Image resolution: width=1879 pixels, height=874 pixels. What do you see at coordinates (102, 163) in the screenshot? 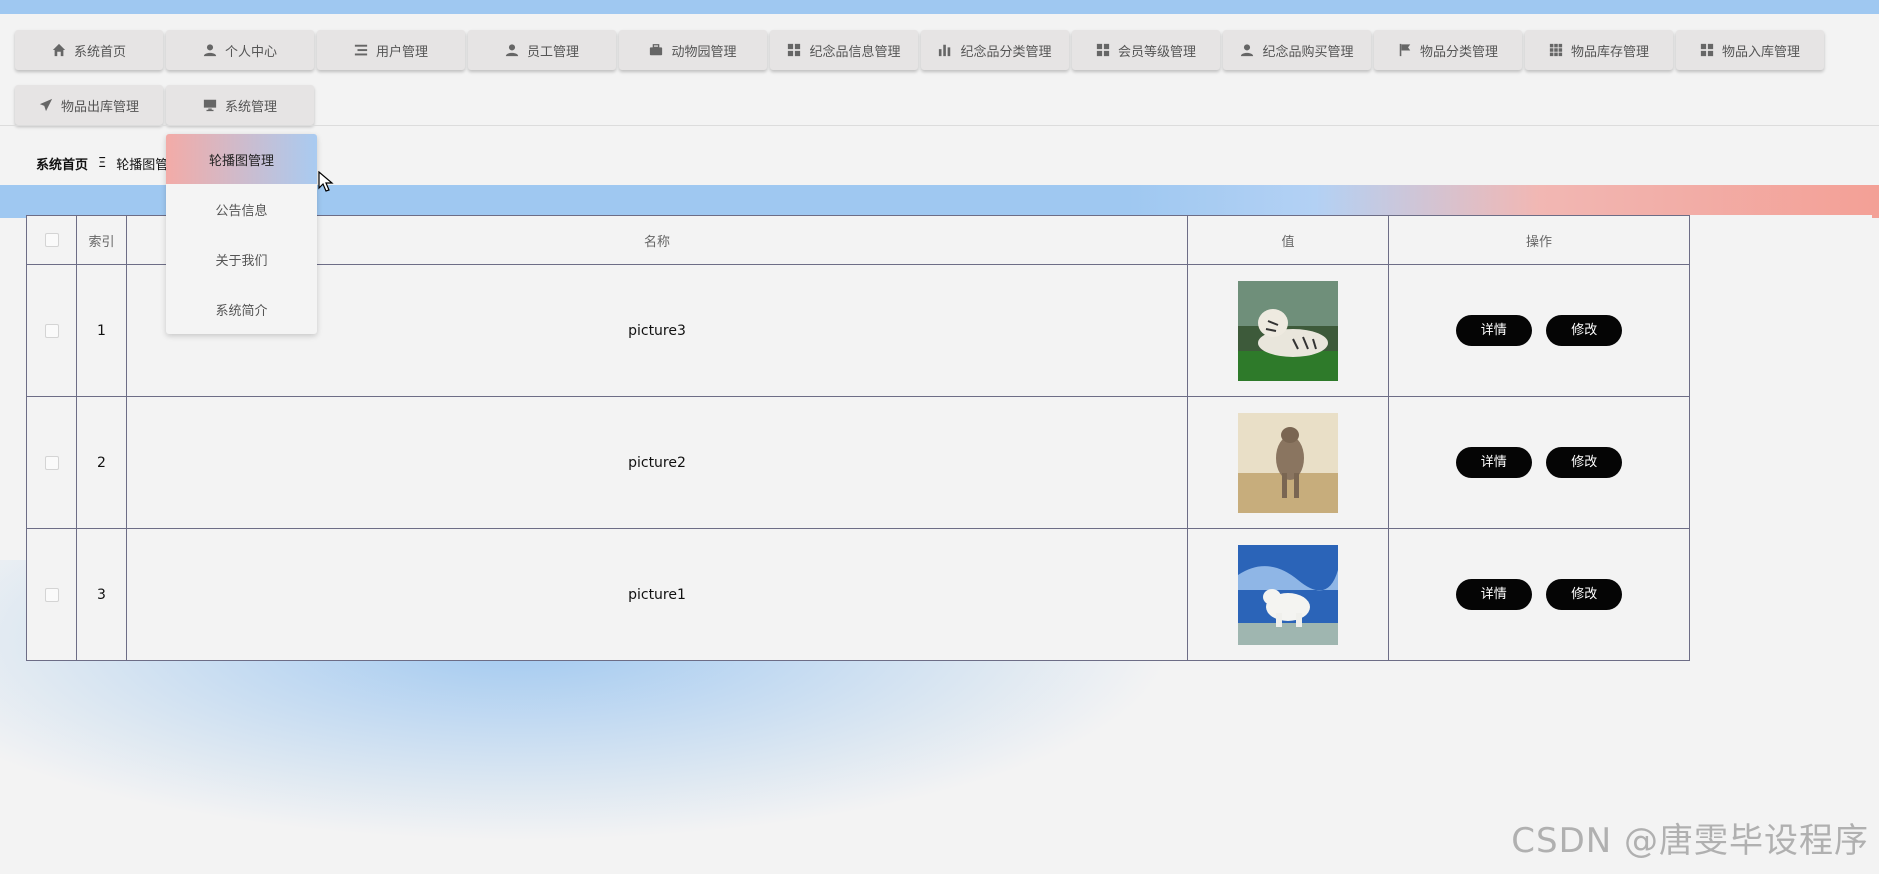
I see `breadcrumb-separator: Ξ` at bounding box center [102, 163].